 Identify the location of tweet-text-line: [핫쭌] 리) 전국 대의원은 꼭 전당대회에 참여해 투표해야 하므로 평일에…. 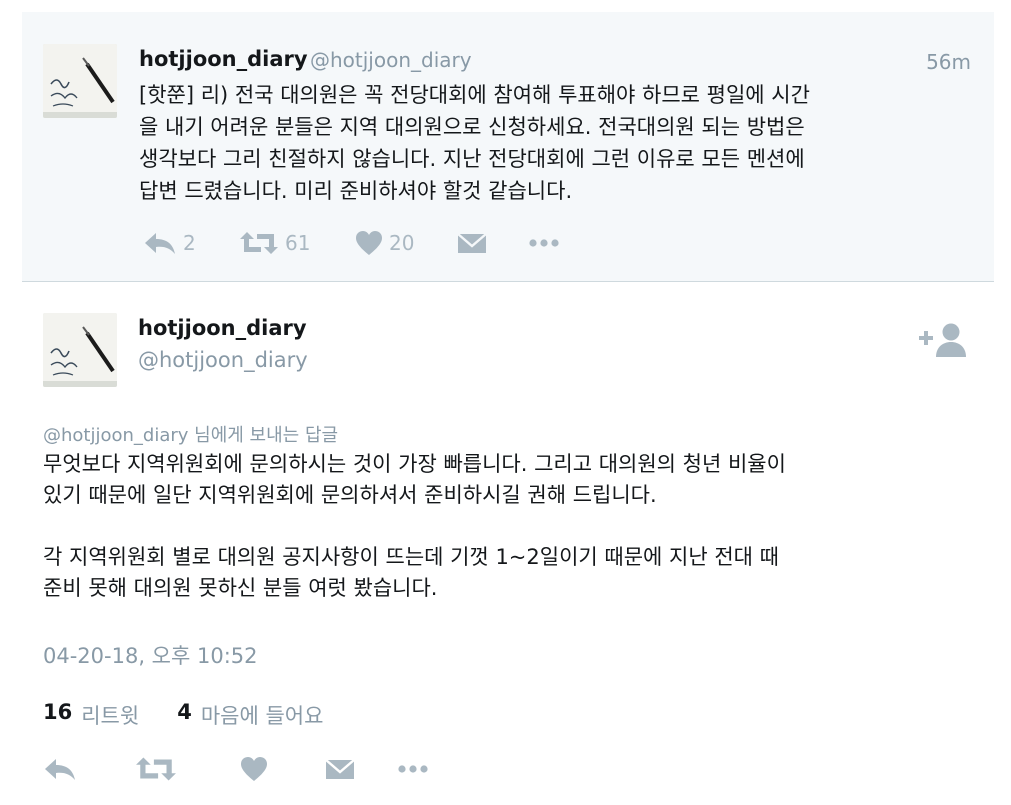
(474, 95).